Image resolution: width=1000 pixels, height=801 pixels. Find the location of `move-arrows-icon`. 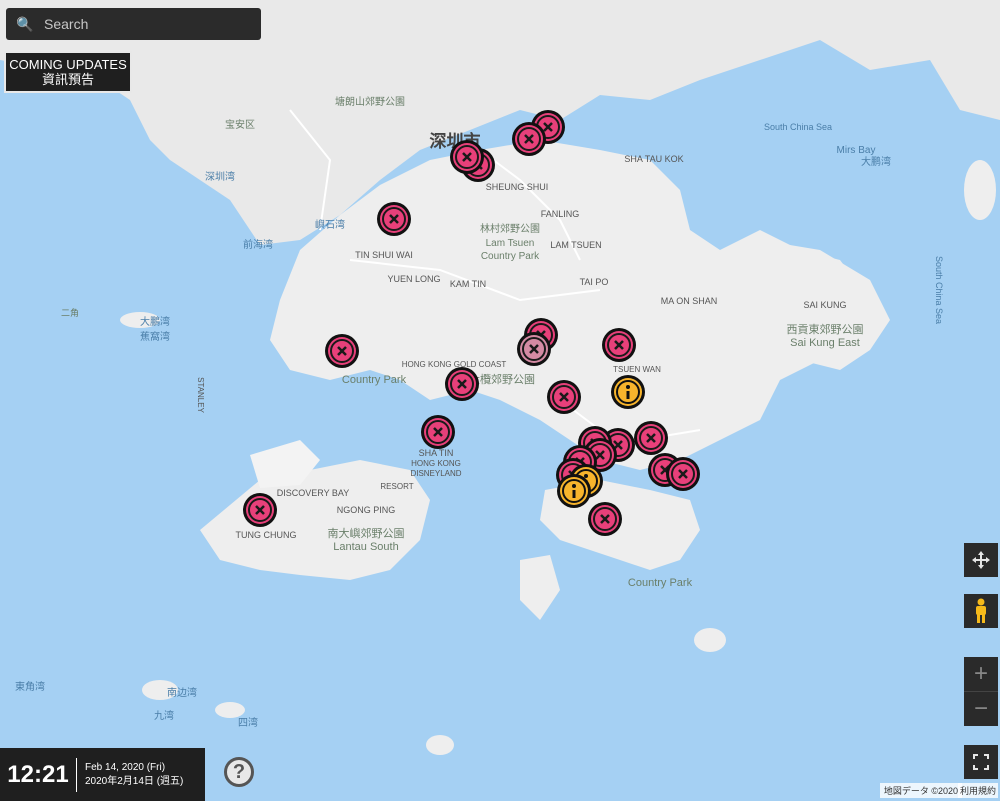

move-arrows-icon is located at coordinates (981, 560).